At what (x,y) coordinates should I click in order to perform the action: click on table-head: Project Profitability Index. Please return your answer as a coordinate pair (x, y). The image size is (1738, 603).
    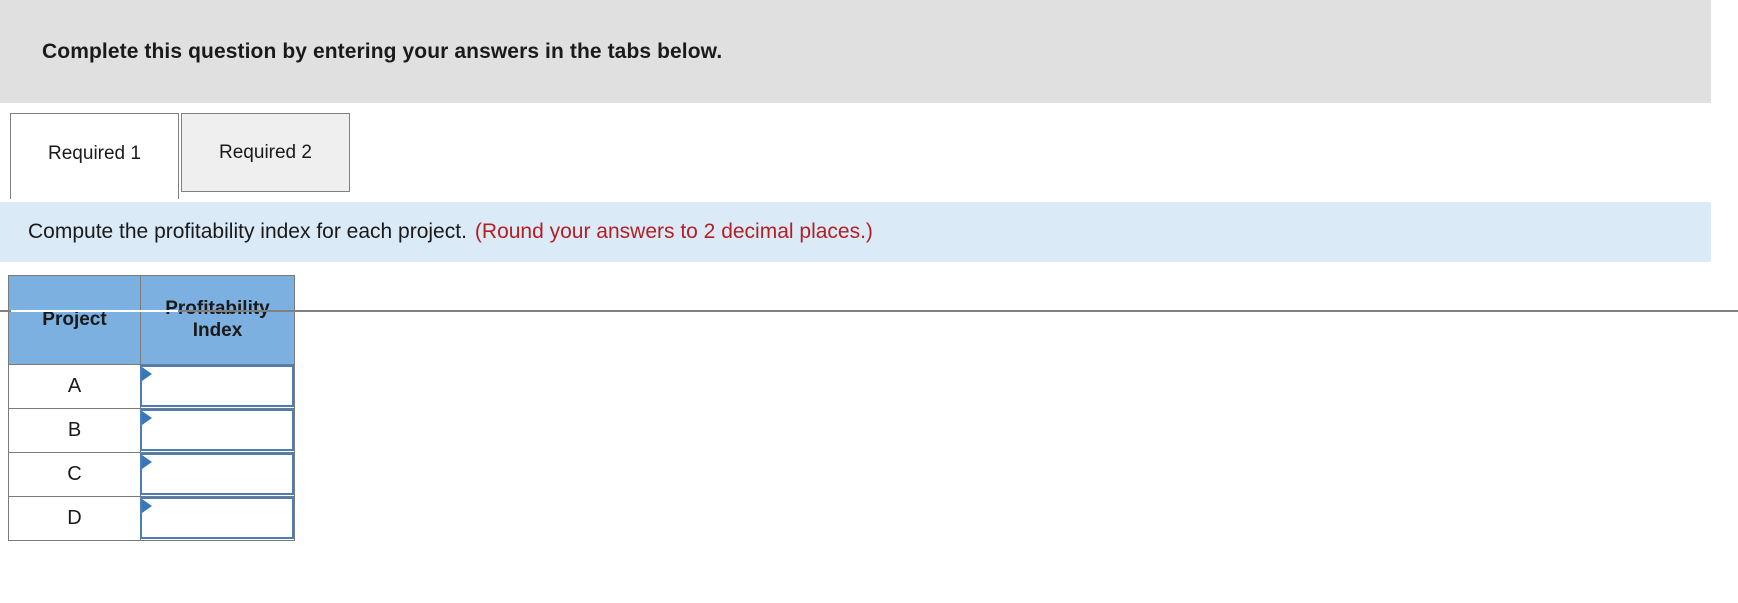
    Looking at the image, I should click on (151, 320).